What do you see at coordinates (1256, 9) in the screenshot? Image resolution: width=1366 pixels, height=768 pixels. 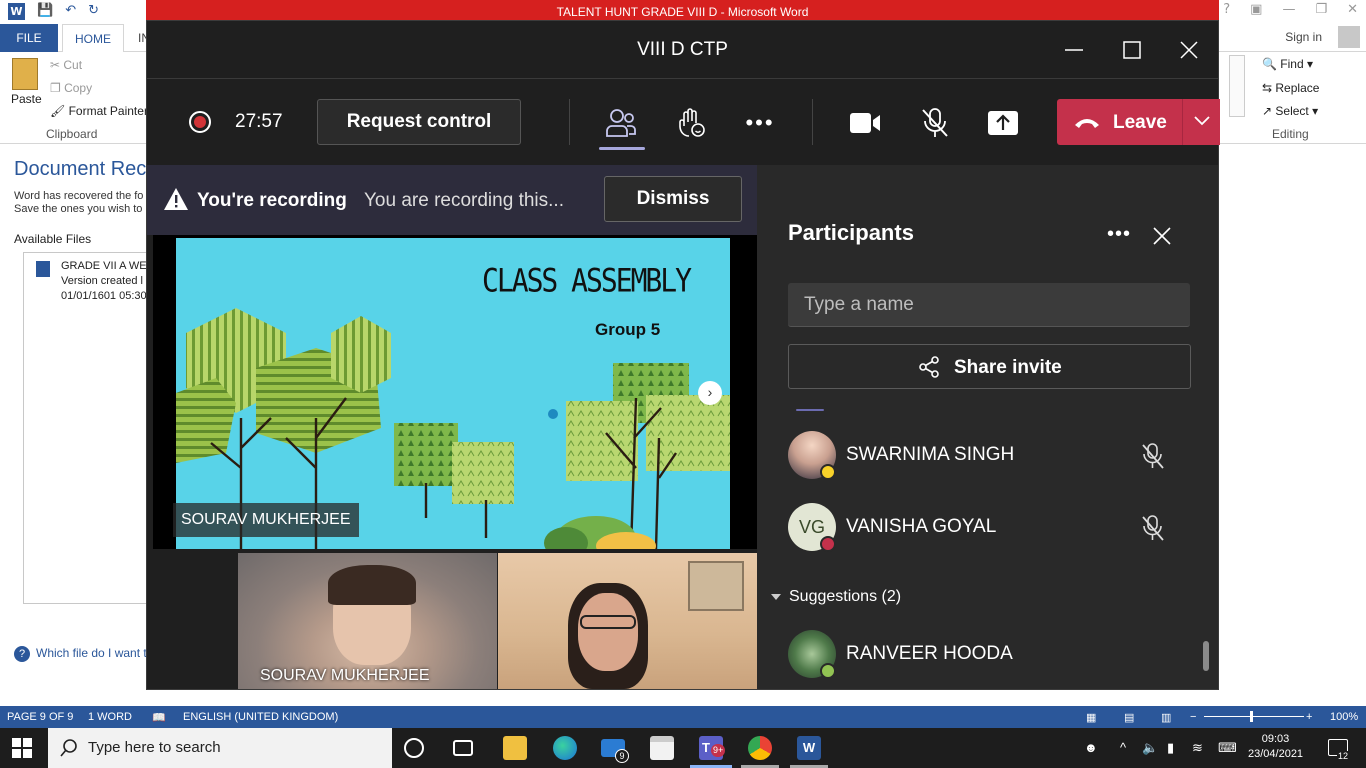 I see `restore-ribbon-icon: ▣` at bounding box center [1256, 9].